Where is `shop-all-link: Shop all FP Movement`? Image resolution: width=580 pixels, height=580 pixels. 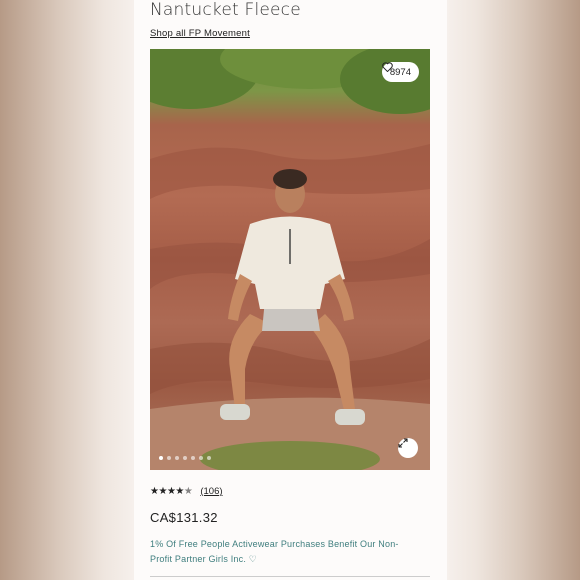
shop-all-link: Shop all FP Movement is located at coordinates (200, 33).